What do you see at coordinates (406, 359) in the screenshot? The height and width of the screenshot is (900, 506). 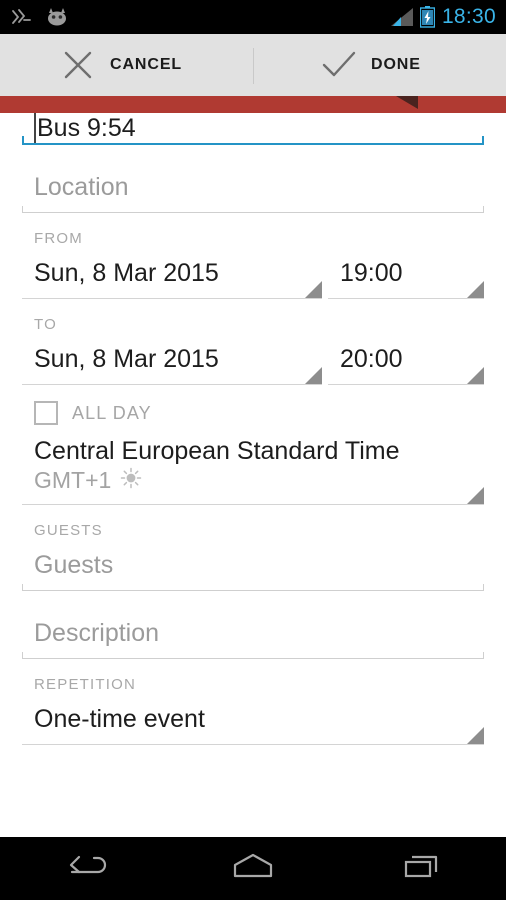 I see `to-time-spinner: 20:00` at bounding box center [406, 359].